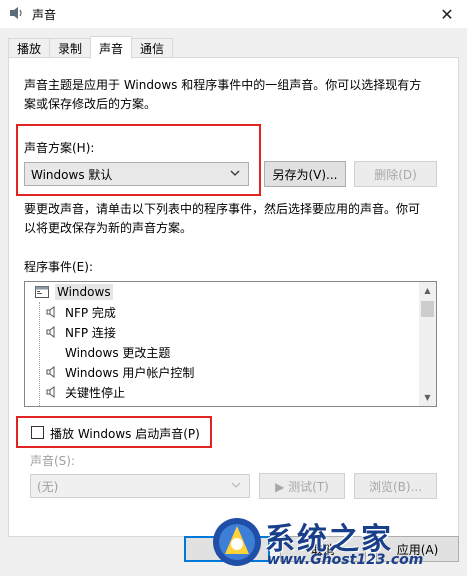  Describe the element at coordinates (427, 397) in the screenshot. I see `scroll-down-icon: ▼` at that location.